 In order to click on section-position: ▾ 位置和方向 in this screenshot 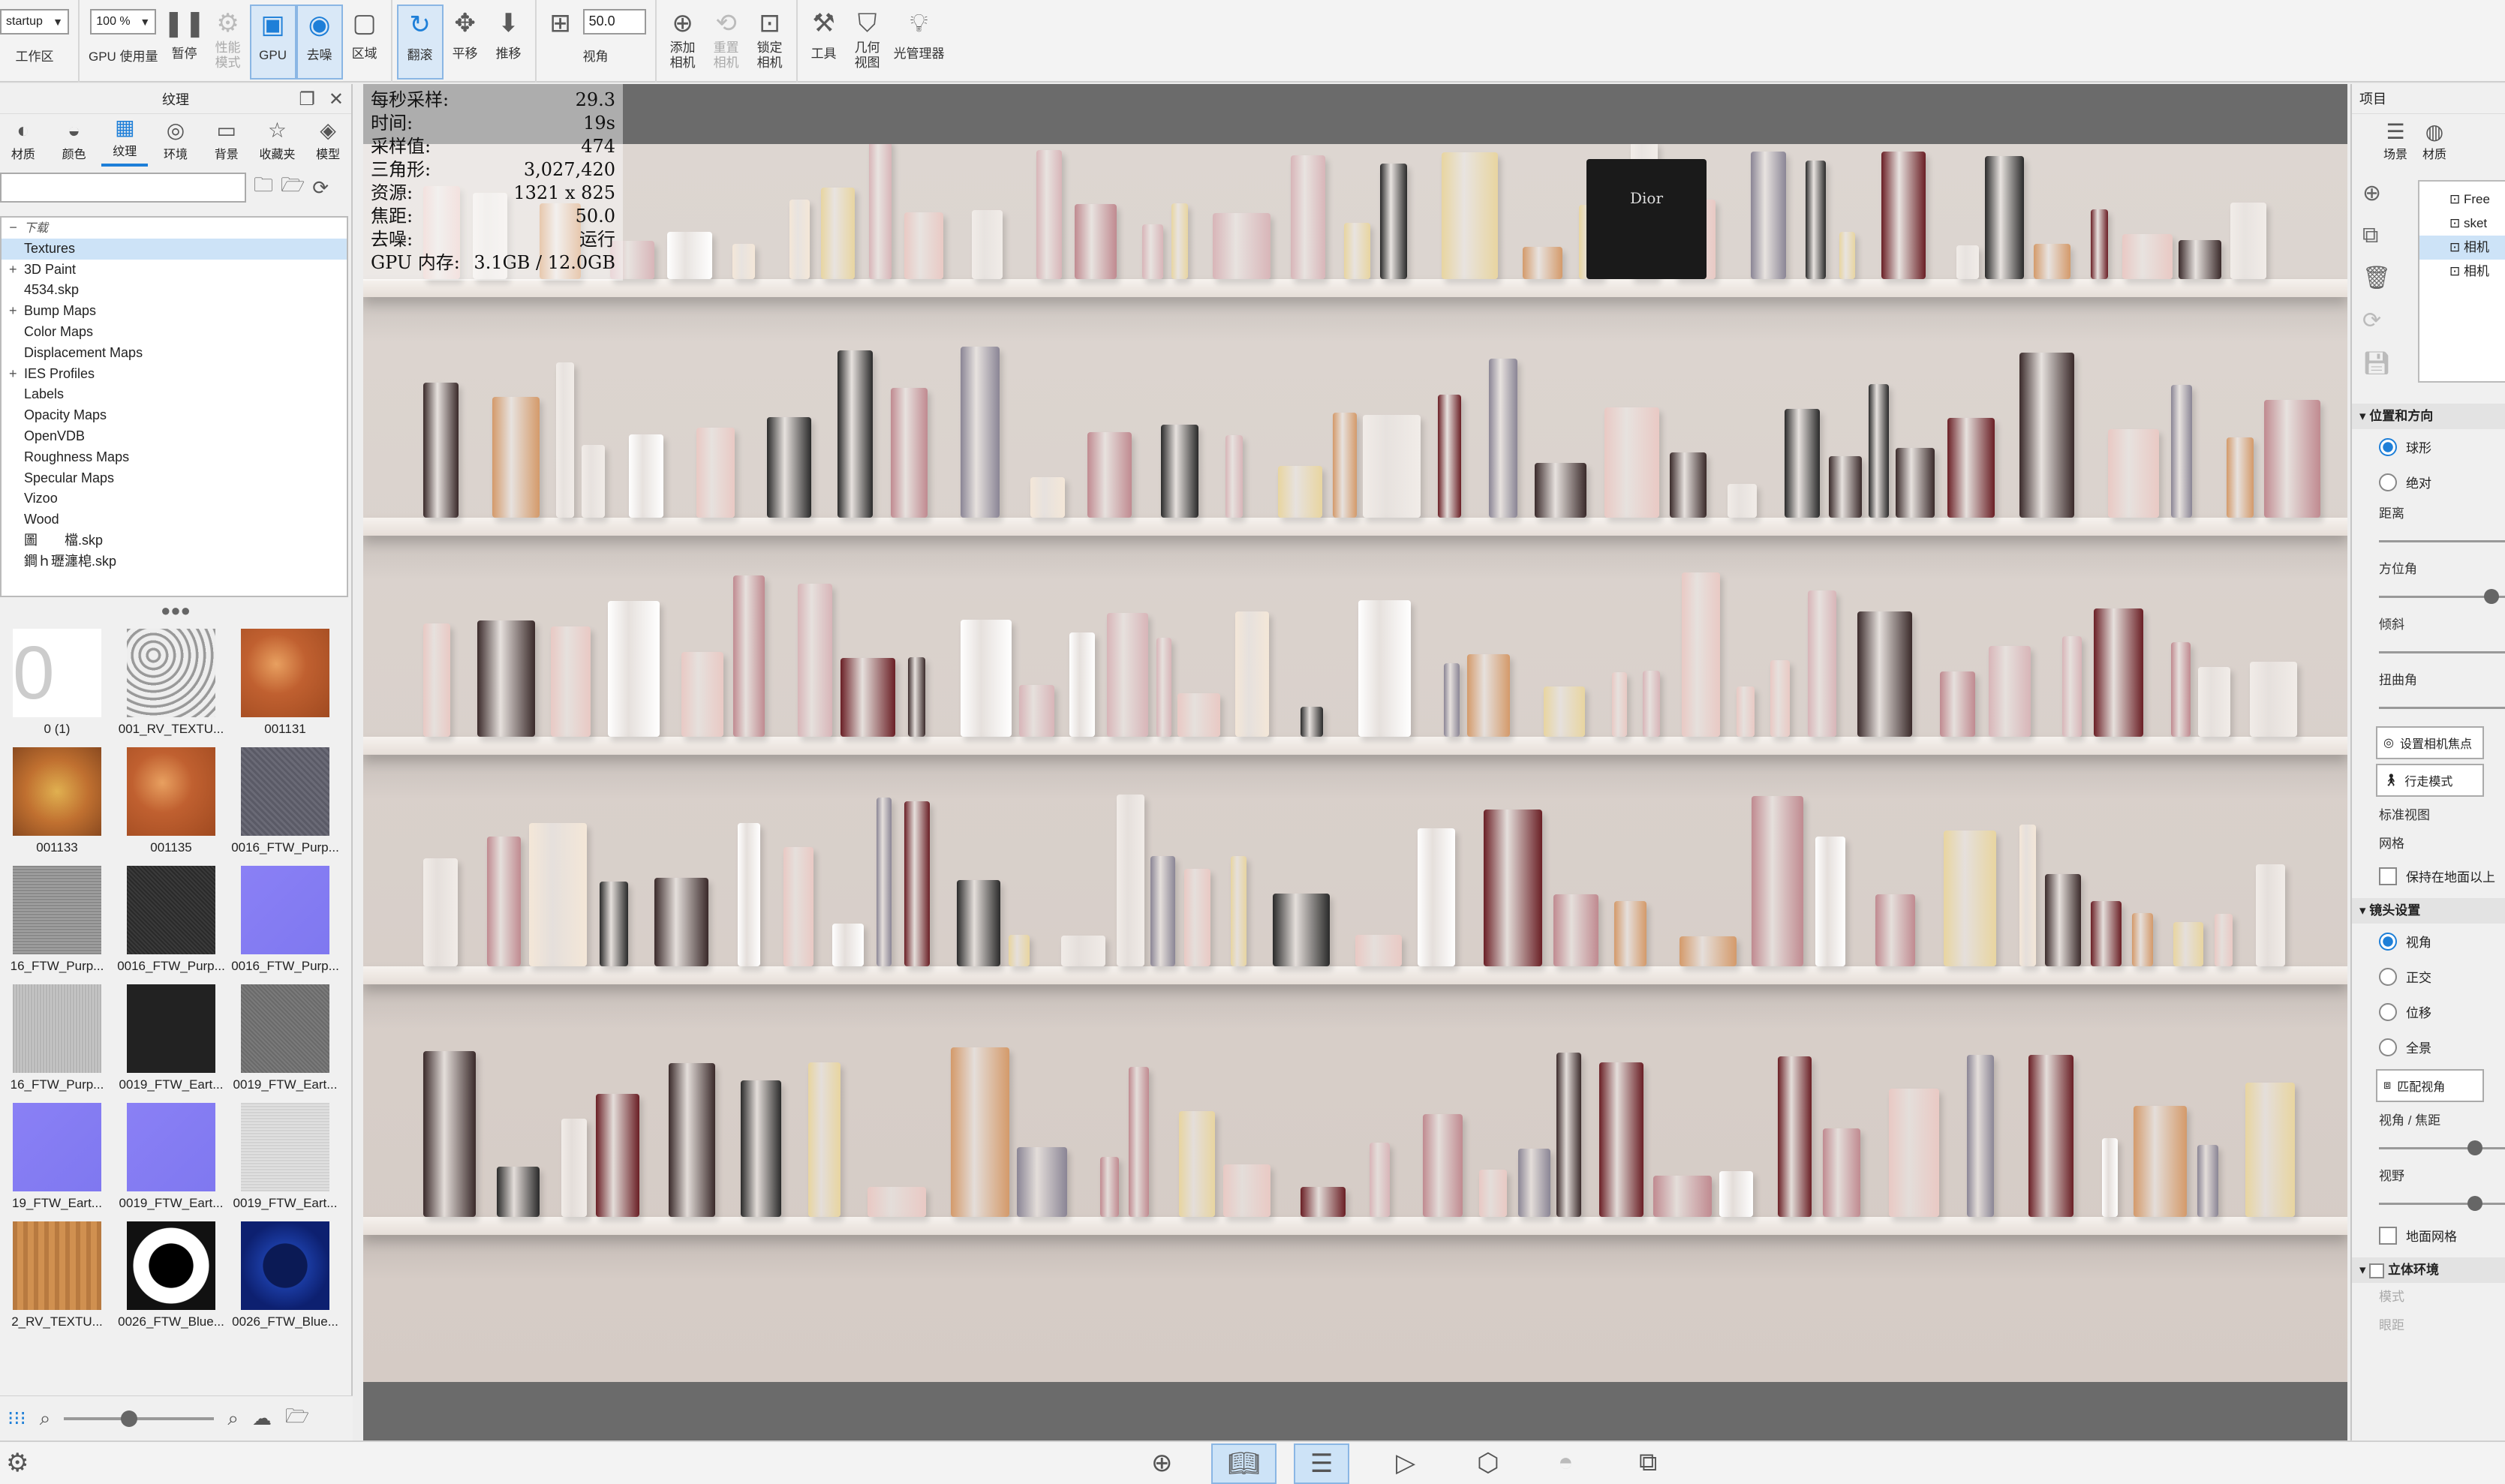, I will do `click(2428, 416)`.